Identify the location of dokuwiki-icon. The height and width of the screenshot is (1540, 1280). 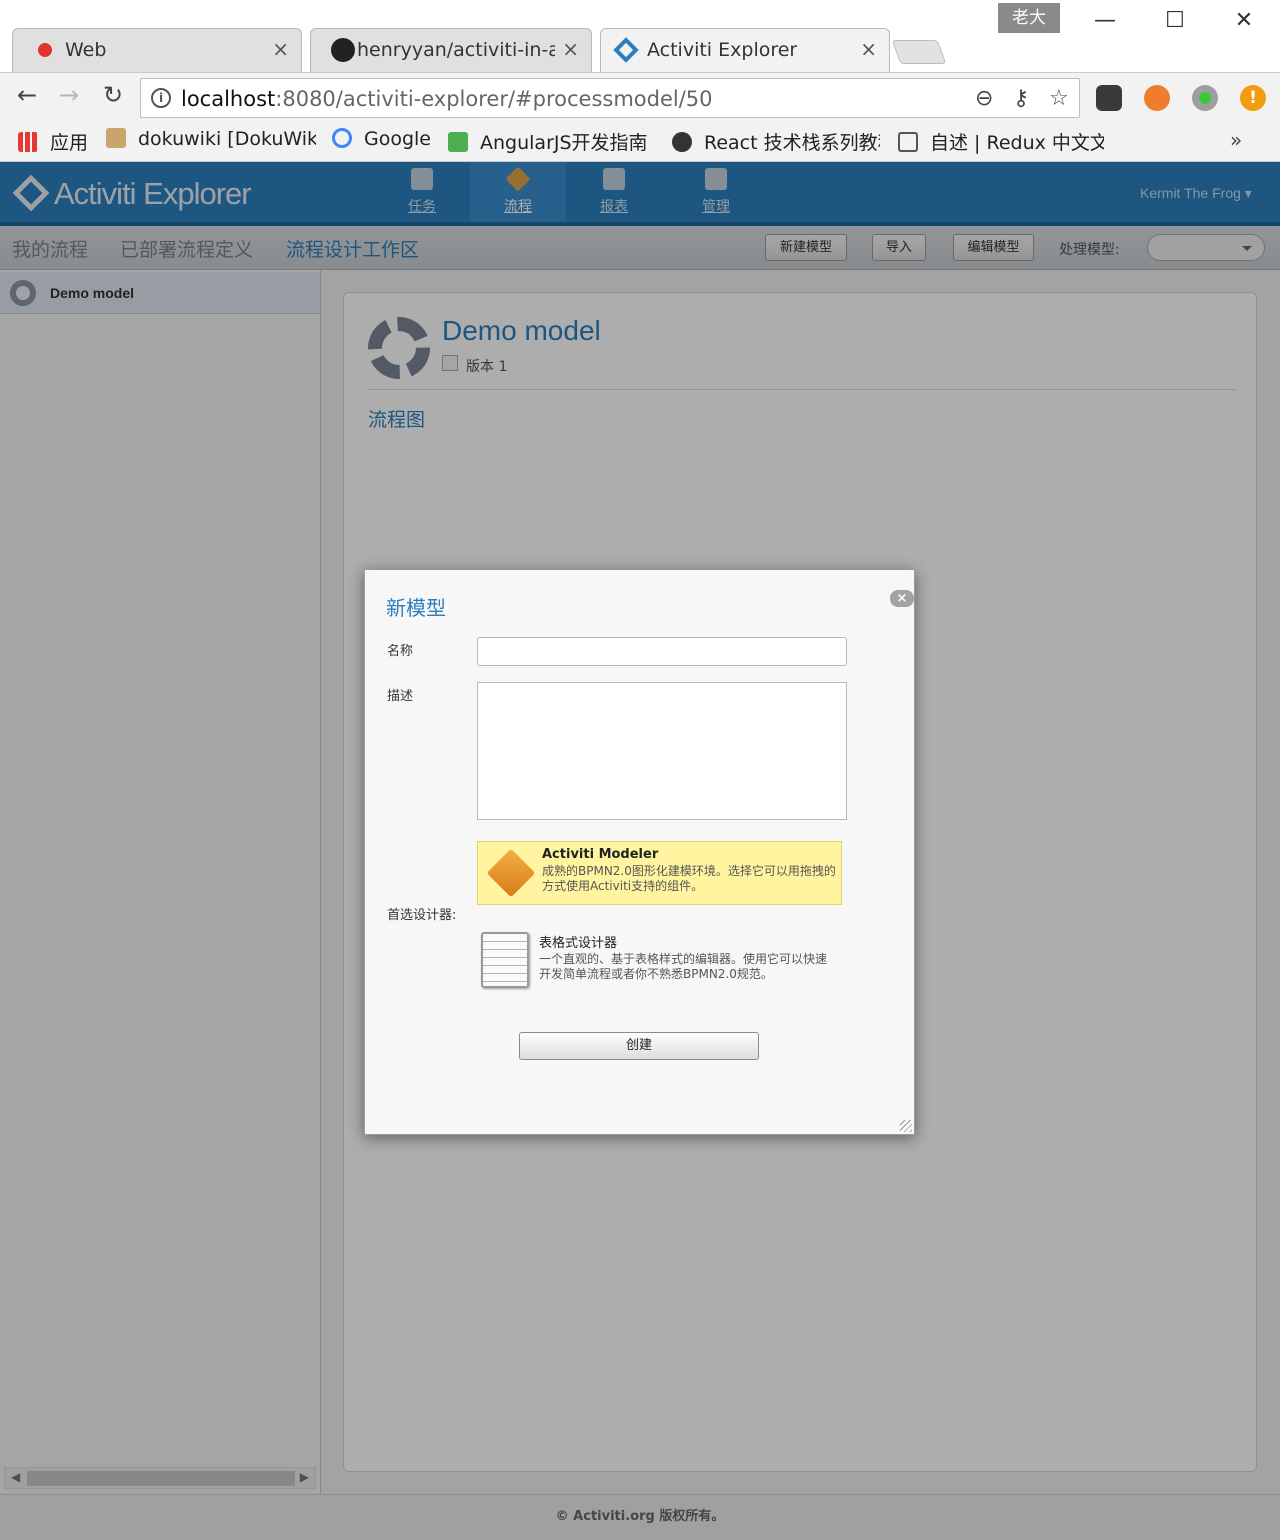
(116, 138).